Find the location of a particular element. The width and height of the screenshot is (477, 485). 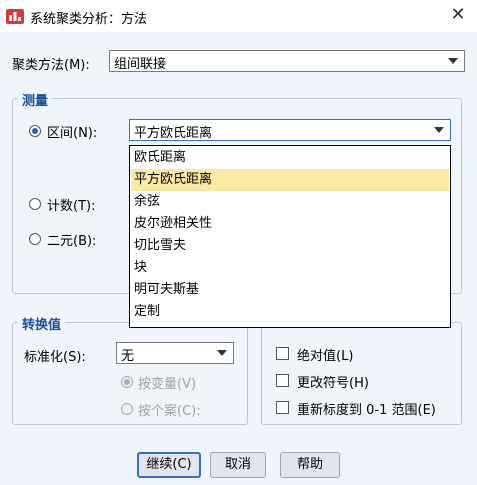

cancel-button: 取消 is located at coordinates (238, 465).